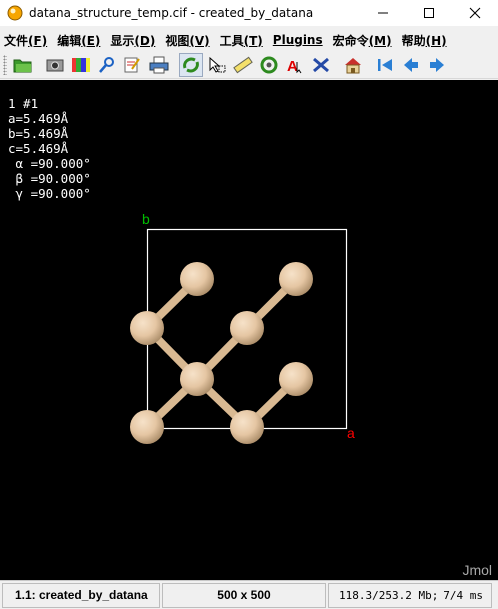  What do you see at coordinates (76, 40) in the screenshot?
I see `menu-edit: 编辑(E)` at bounding box center [76, 40].